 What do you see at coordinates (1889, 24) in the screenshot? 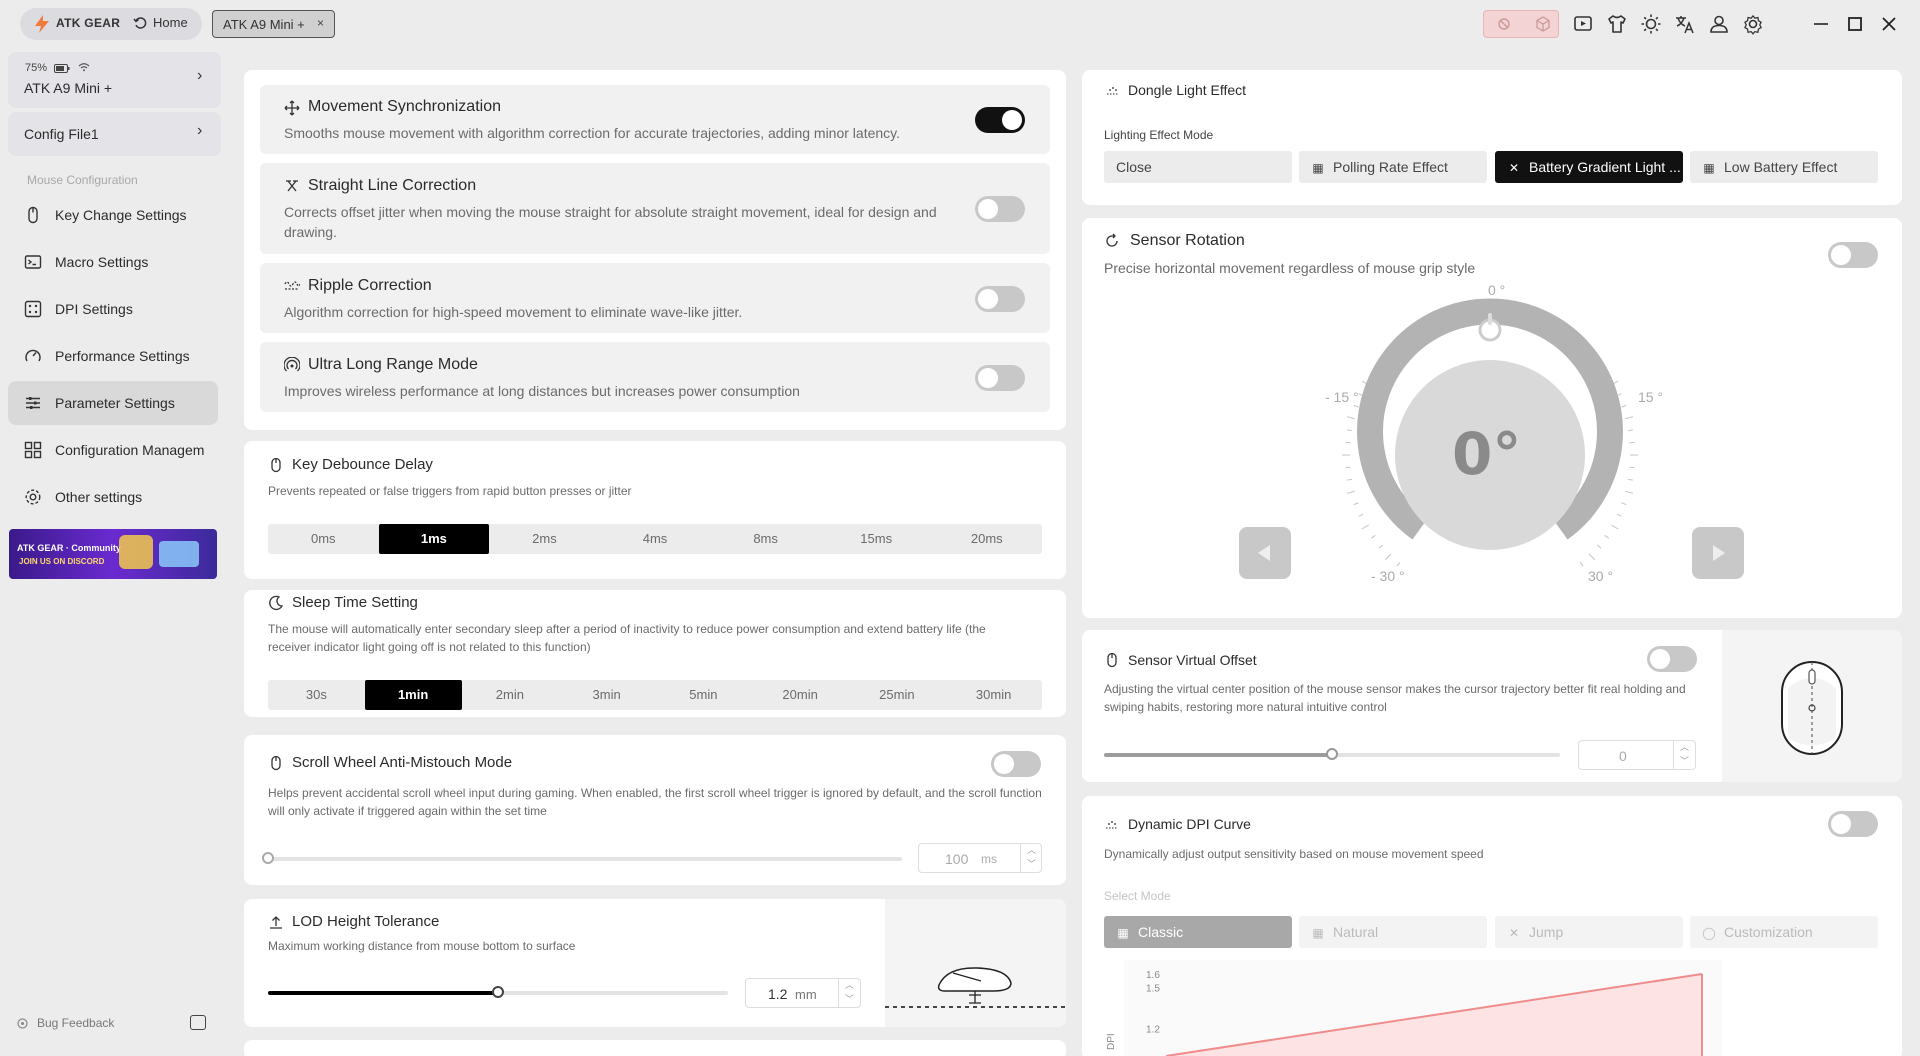
I see `close-icon` at bounding box center [1889, 24].